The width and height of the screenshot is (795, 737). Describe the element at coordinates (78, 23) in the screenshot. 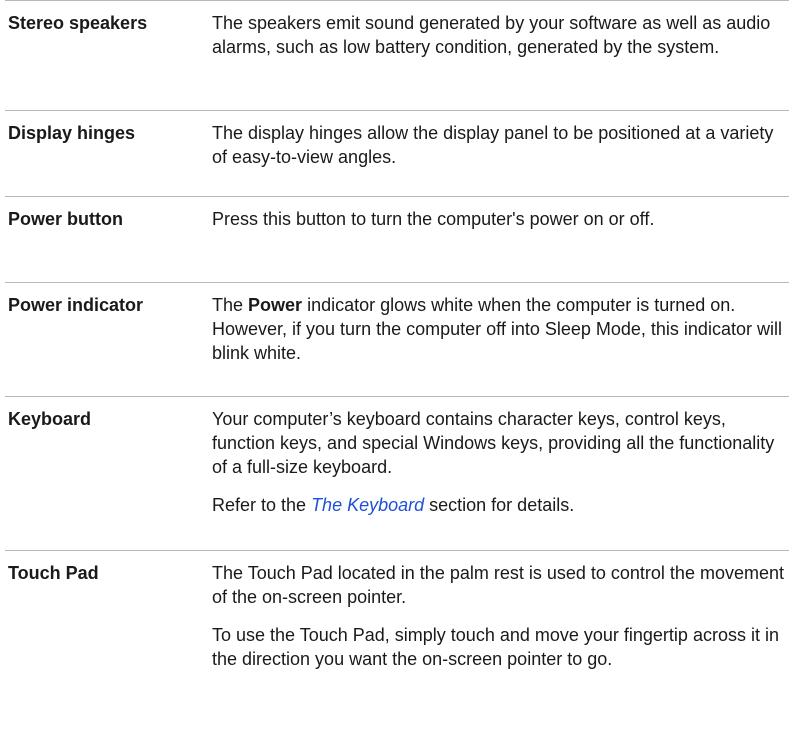

I see `term-label: Stereo speakers` at that location.